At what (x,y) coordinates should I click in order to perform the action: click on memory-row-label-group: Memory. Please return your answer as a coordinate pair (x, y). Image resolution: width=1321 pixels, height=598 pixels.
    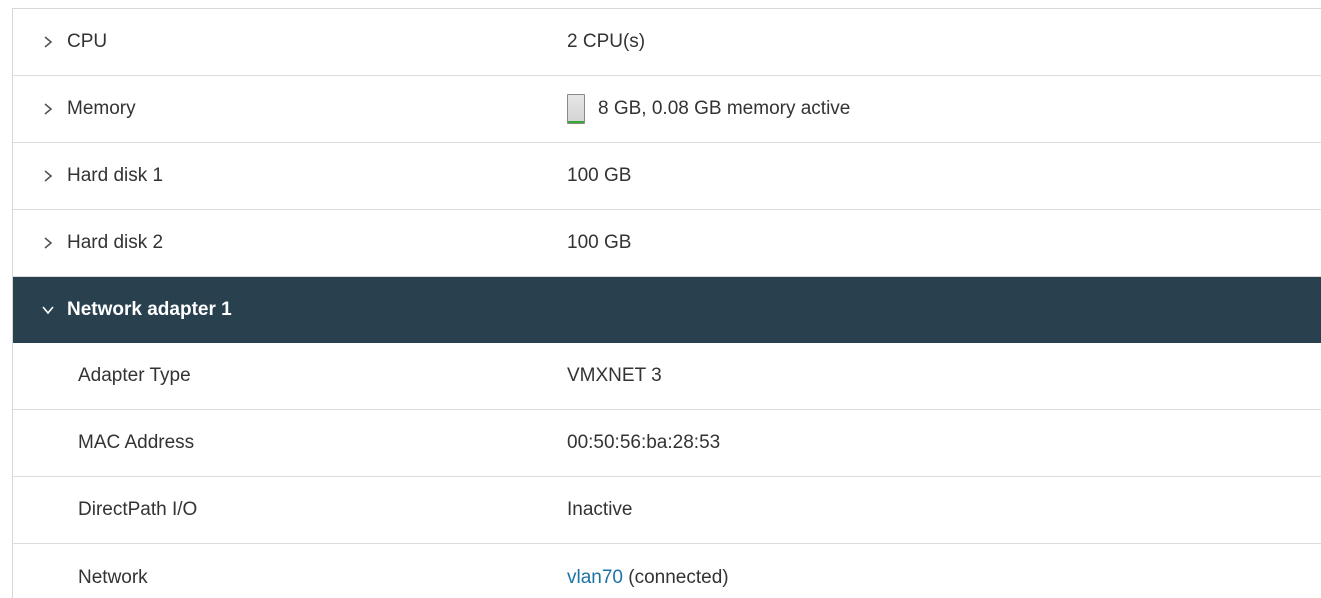
    Looking at the image, I should click on (88, 109).